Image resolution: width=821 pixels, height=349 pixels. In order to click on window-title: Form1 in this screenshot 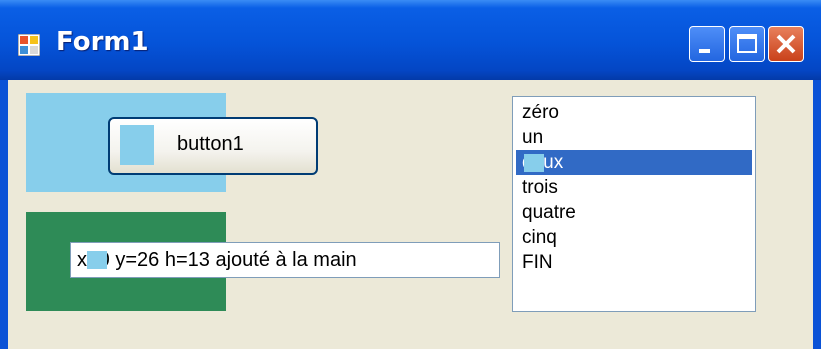, I will do `click(102, 42)`.